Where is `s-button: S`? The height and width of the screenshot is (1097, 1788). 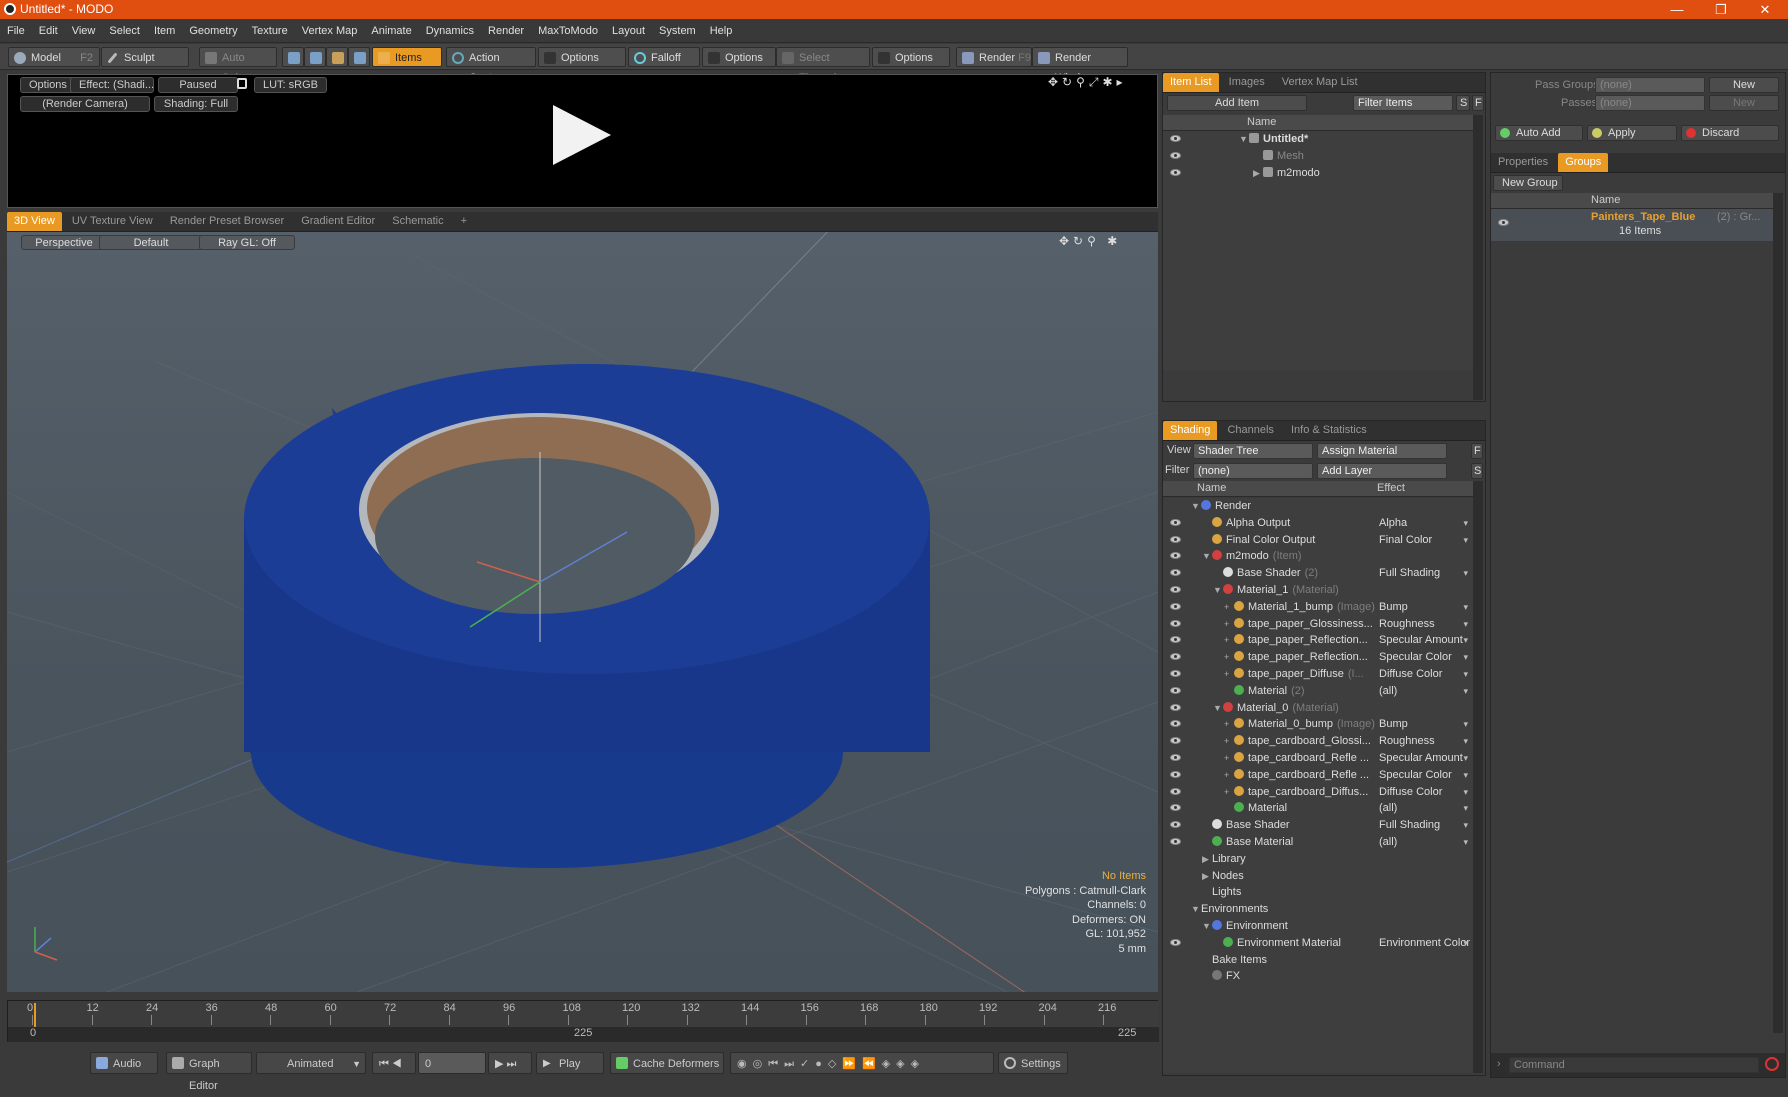 s-button: S is located at coordinates (1463, 103).